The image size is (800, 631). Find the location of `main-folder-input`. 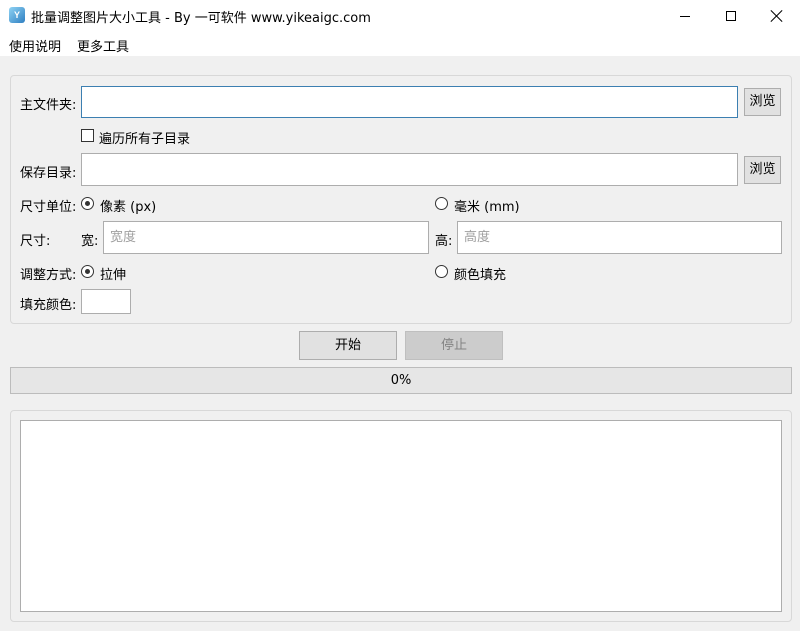

main-folder-input is located at coordinates (409, 102).